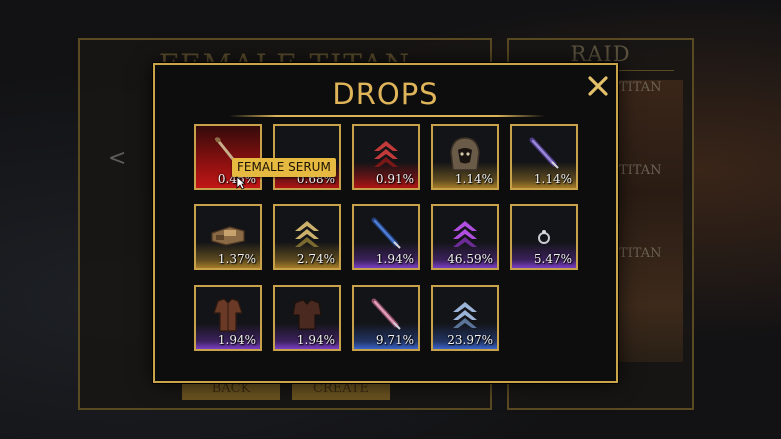  I want to click on drop-slot-item-8: 1.94%, so click(386, 237).